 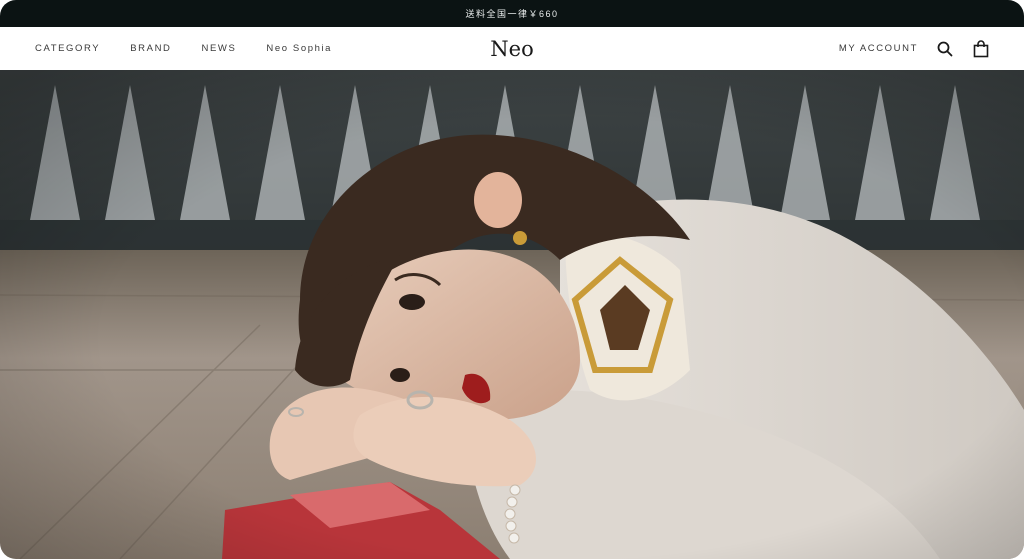 I want to click on site-logo: Neo, so click(x=511, y=49).